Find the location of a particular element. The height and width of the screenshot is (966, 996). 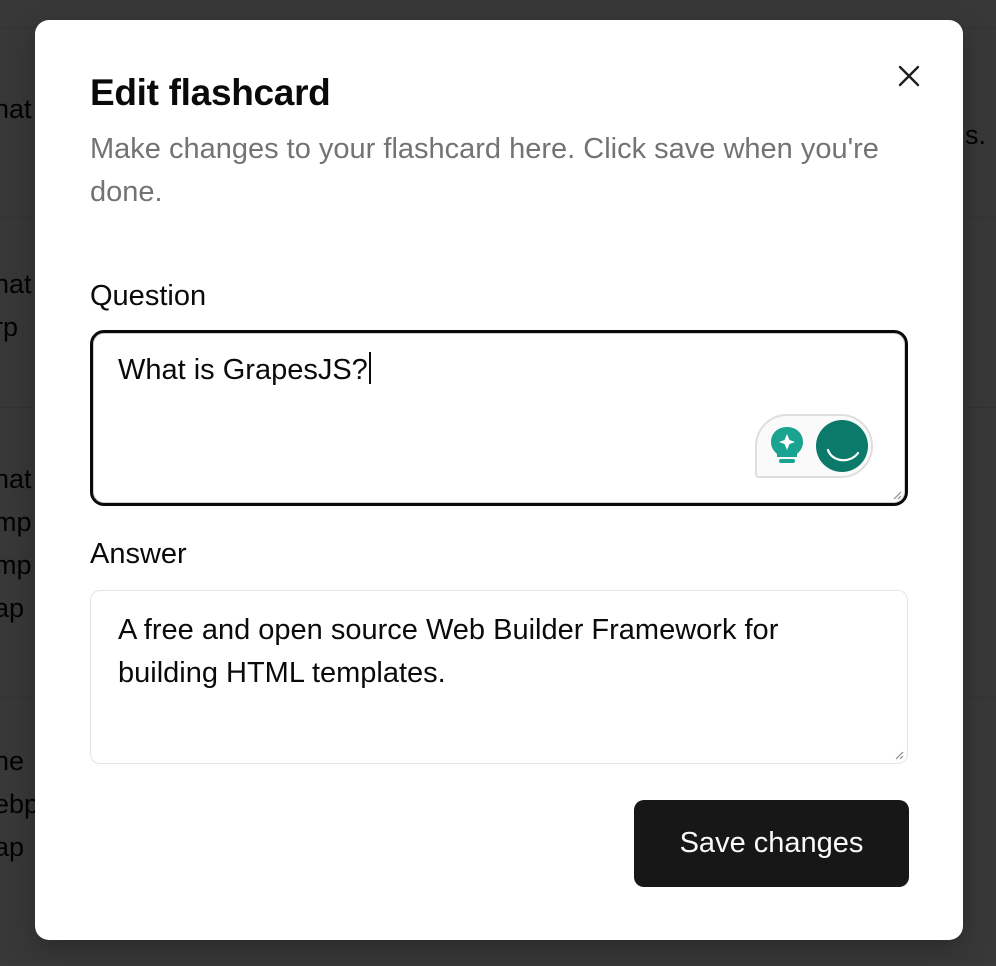

close-icon is located at coordinates (909, 76).